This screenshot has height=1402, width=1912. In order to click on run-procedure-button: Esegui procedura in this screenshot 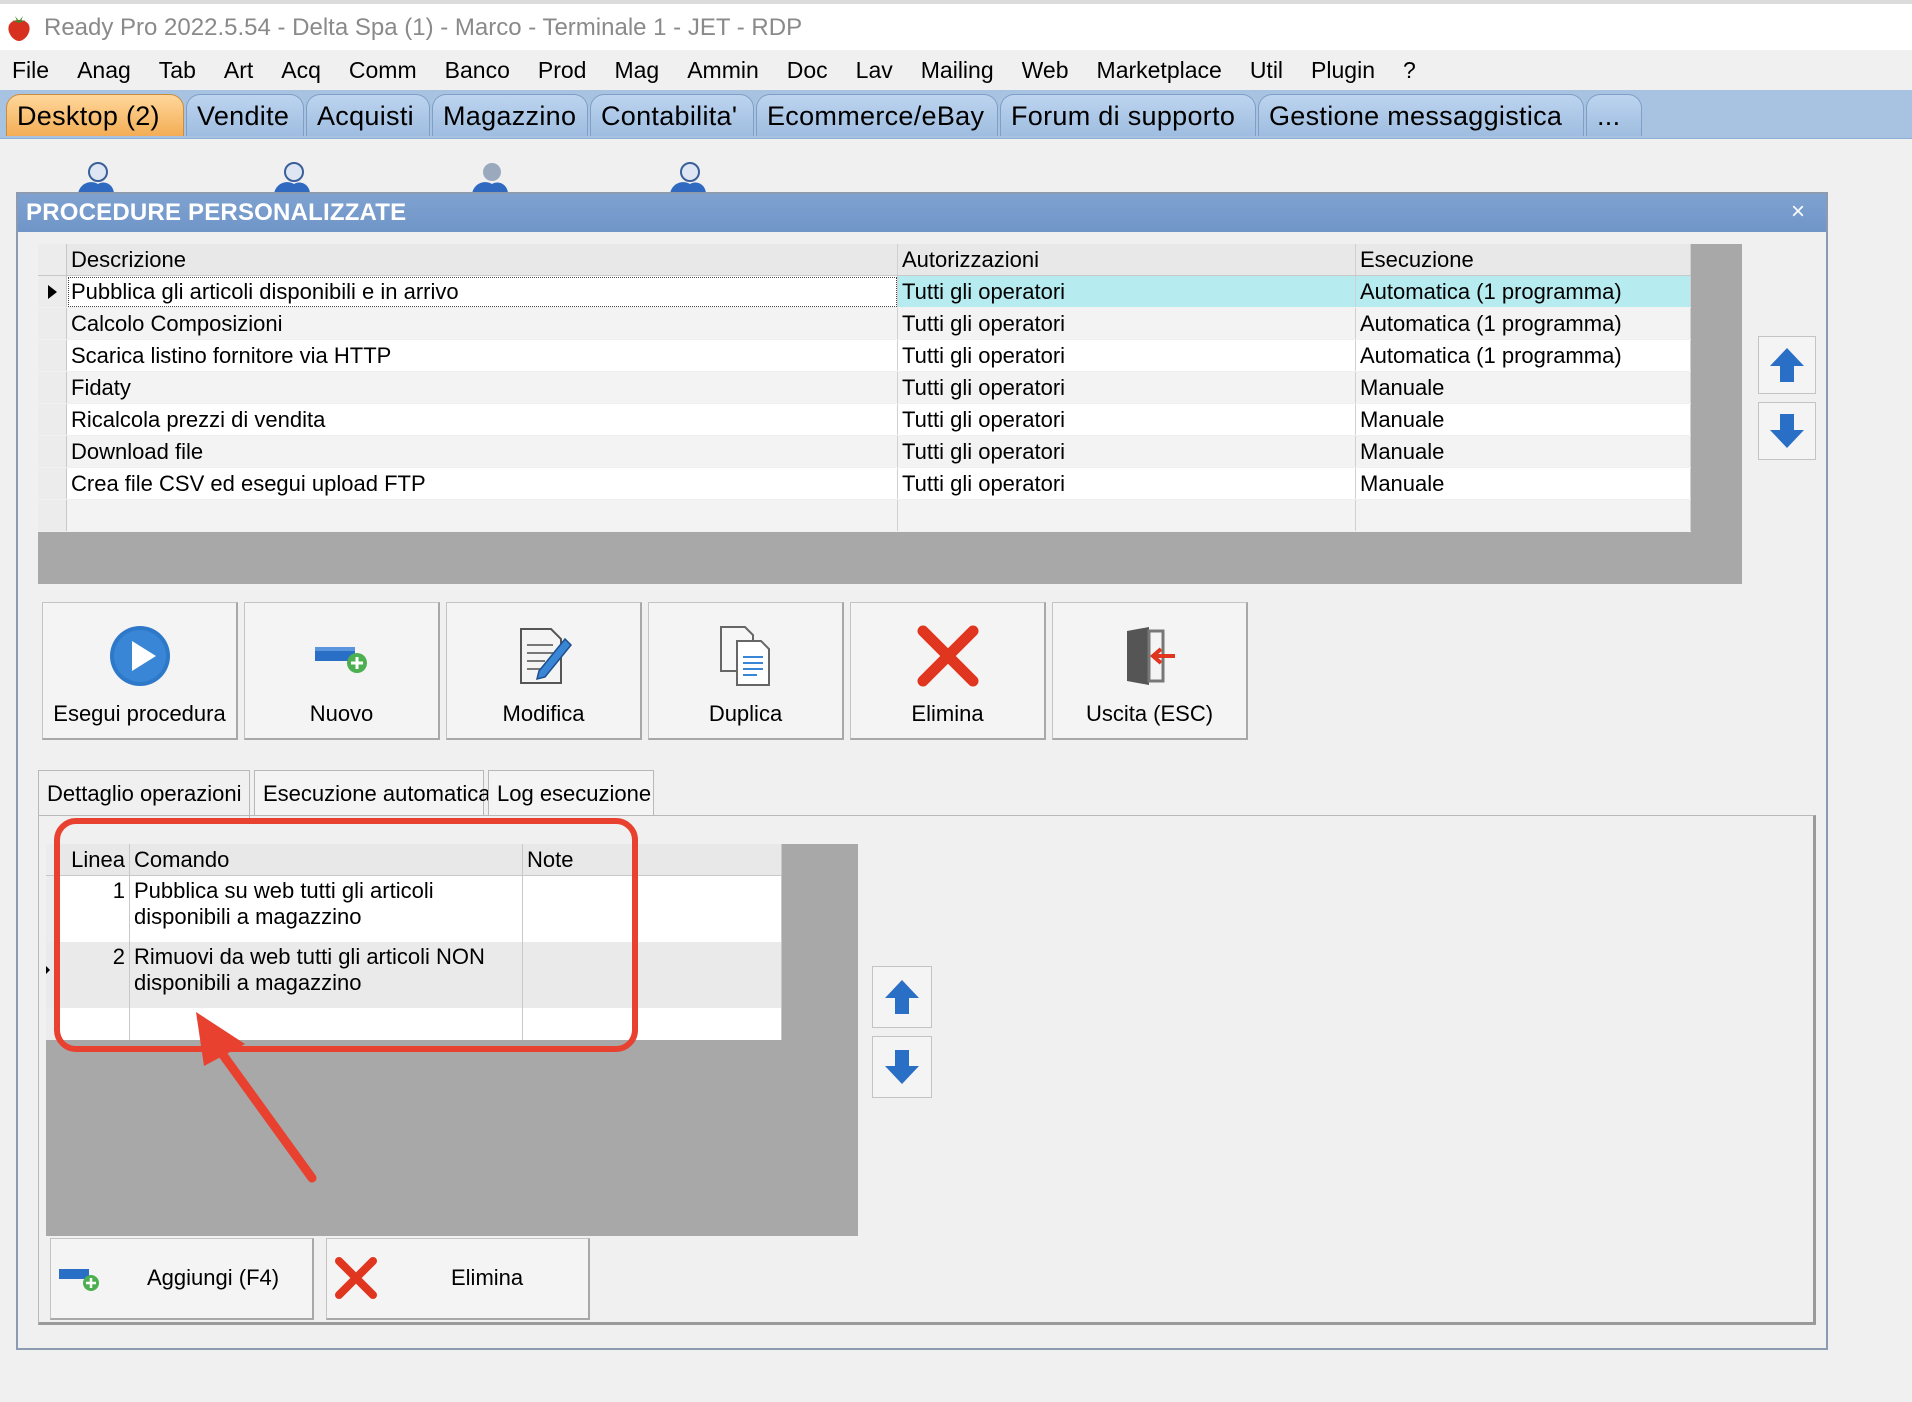, I will do `click(140, 671)`.